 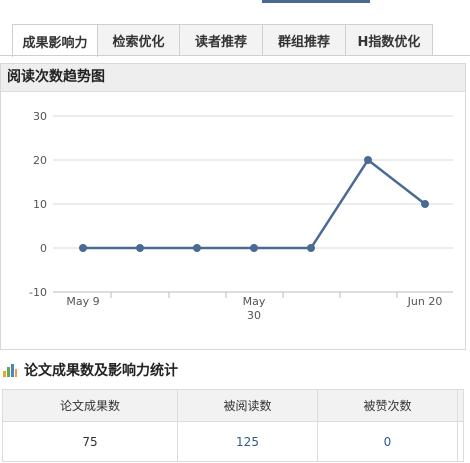 What do you see at coordinates (43, 248) in the screenshot?
I see `y-tick-label: 0` at bounding box center [43, 248].